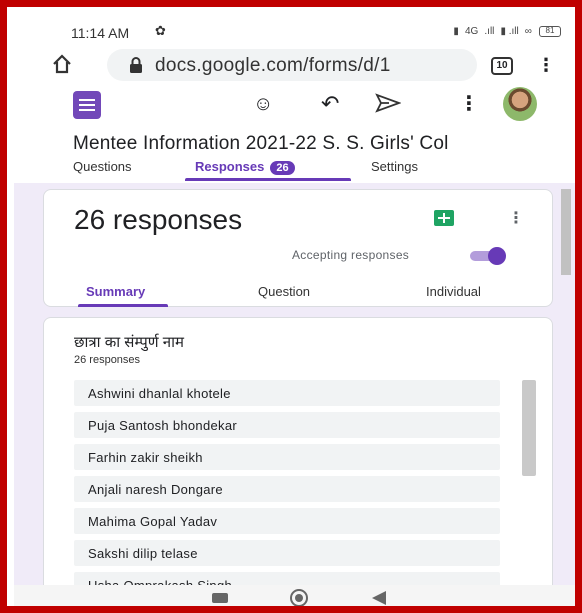 The width and height of the screenshot is (582, 613). I want to click on hotspot-icon: ∞, so click(528, 31).